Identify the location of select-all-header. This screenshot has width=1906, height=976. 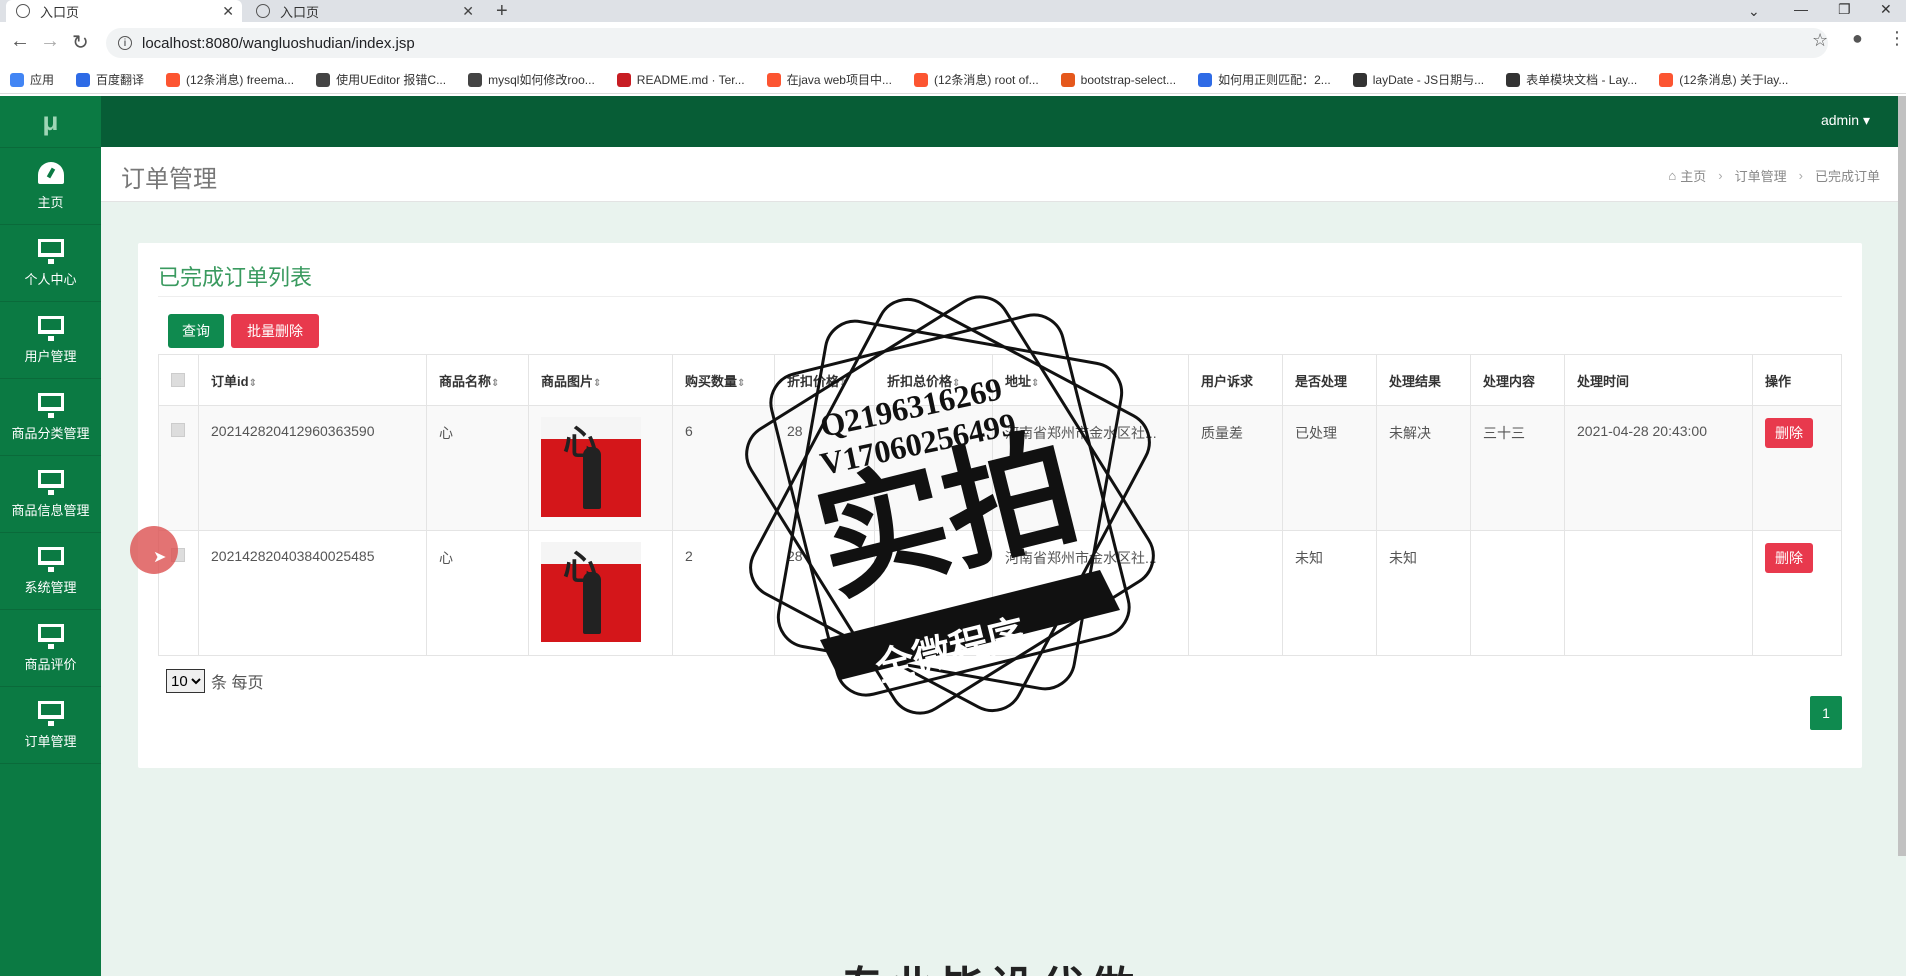
(178, 380).